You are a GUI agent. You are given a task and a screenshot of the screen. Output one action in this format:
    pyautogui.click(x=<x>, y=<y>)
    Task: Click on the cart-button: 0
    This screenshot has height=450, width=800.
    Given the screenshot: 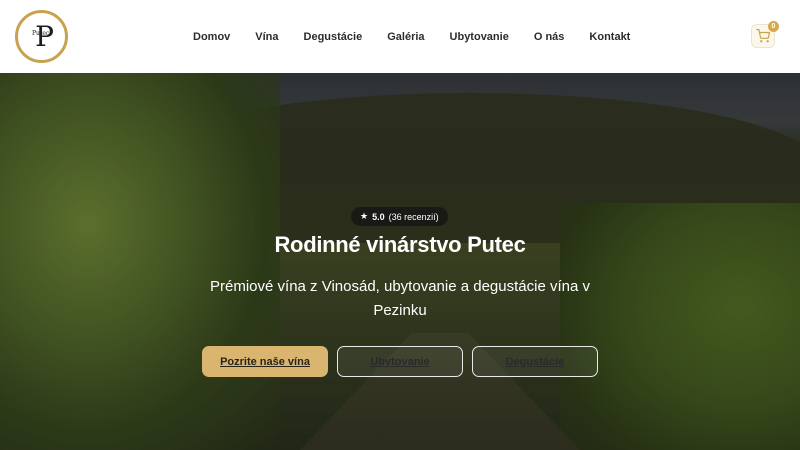 What is the action you would take?
    pyautogui.click(x=765, y=34)
    